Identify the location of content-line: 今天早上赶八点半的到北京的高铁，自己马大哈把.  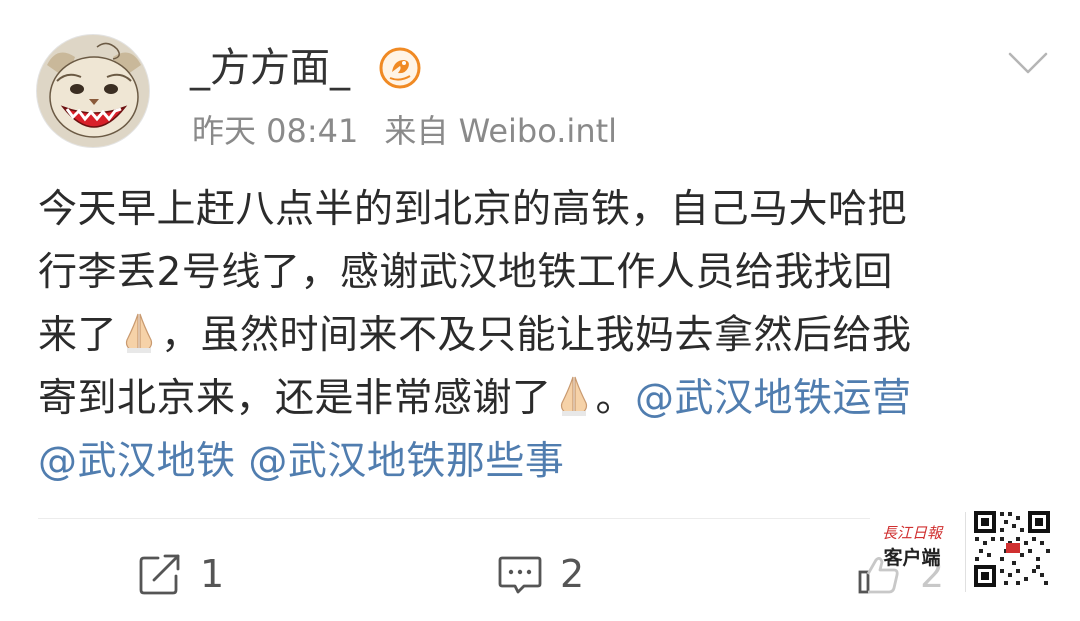
(473, 209).